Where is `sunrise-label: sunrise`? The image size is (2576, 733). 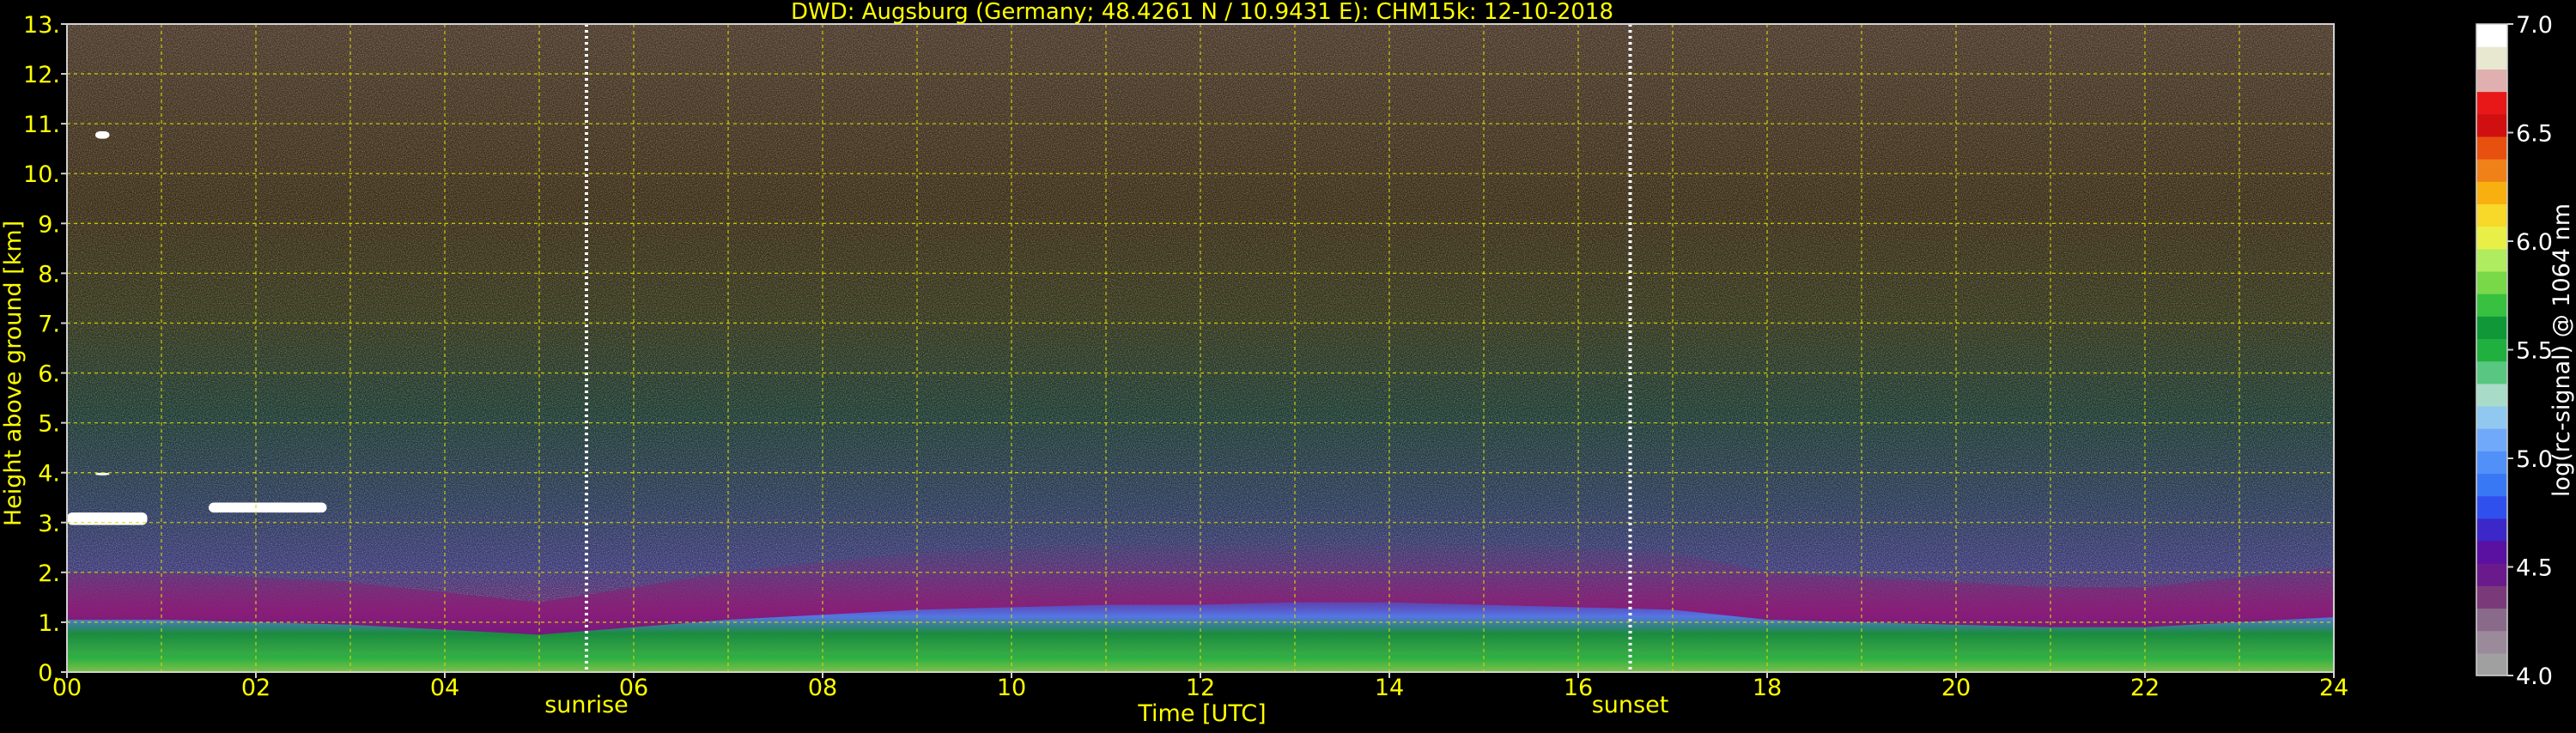
sunrise-label: sunrise is located at coordinates (587, 705).